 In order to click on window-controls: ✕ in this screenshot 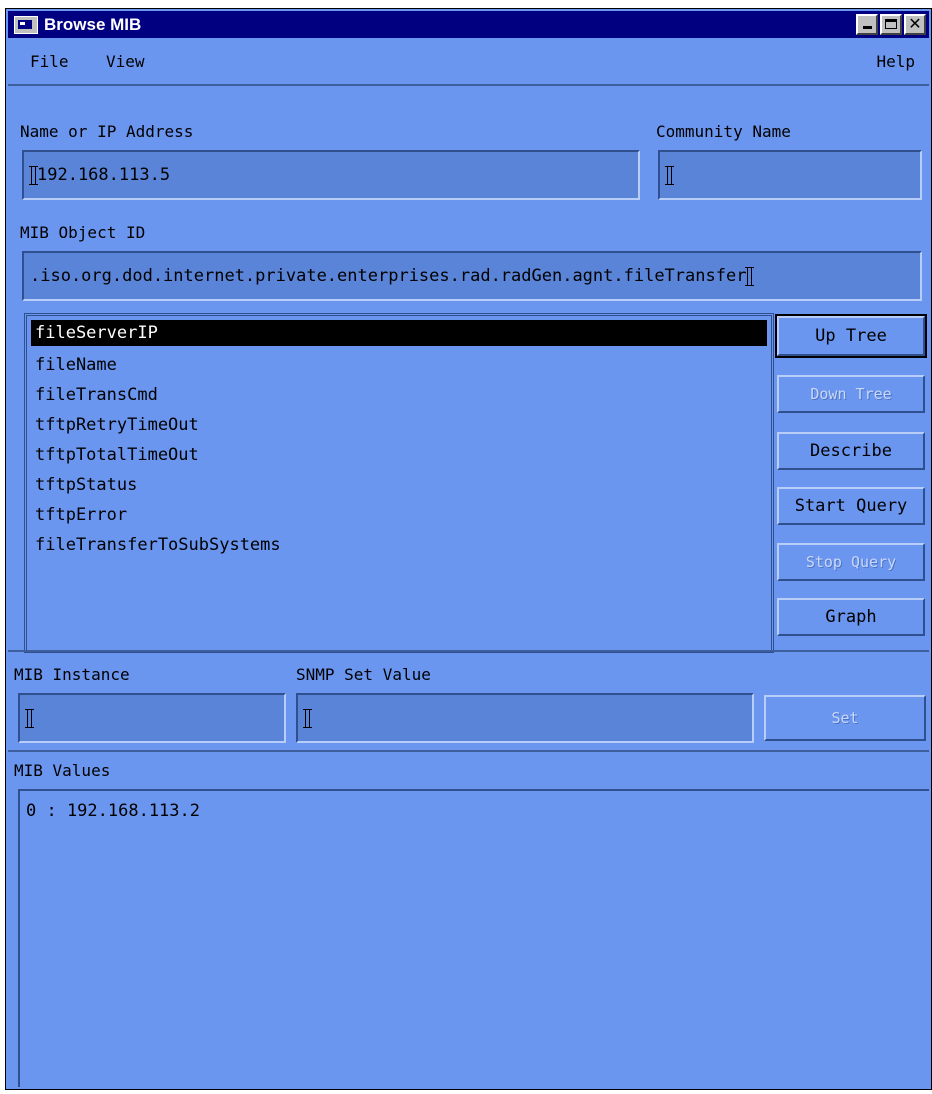, I will do `click(891, 24)`.